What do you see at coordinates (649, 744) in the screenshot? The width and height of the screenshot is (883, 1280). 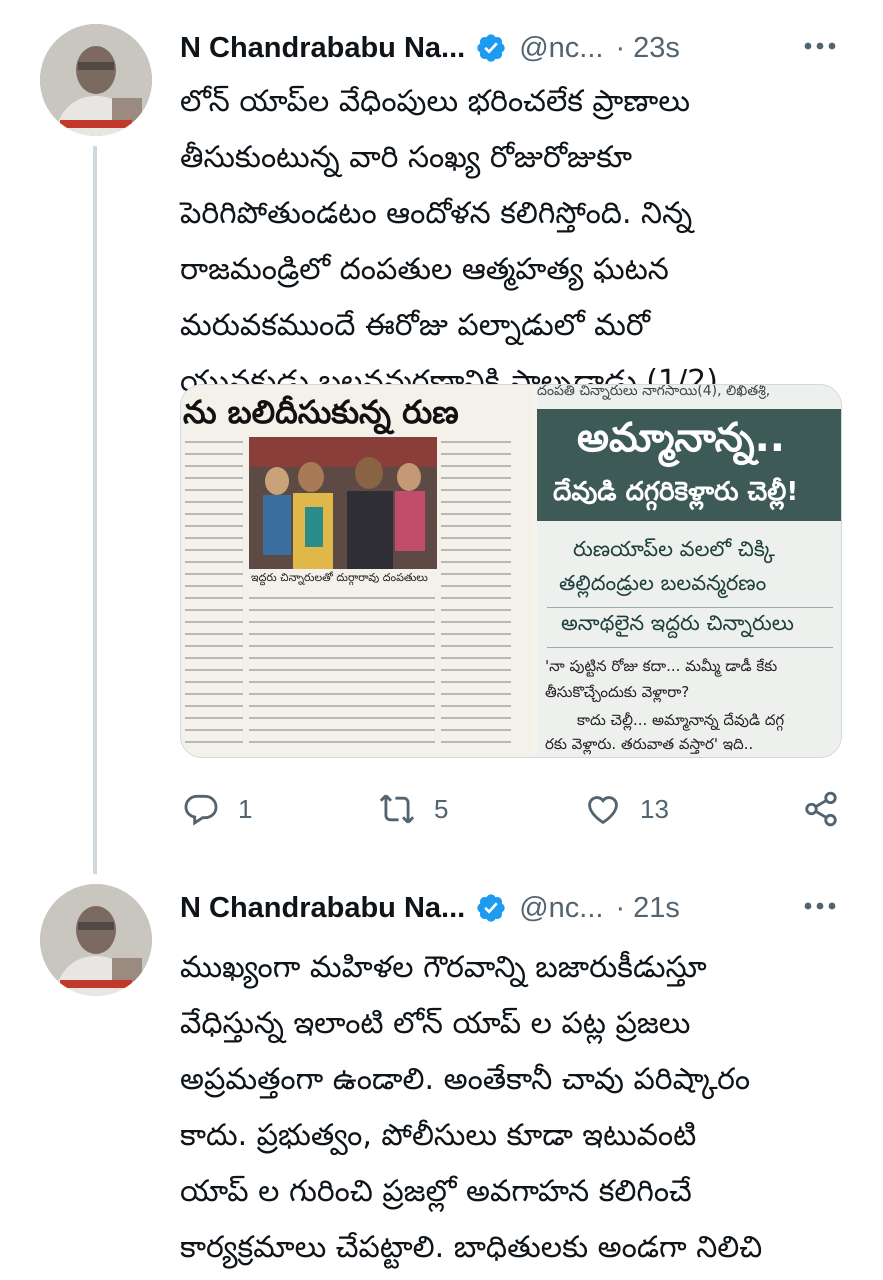 I see `clipping-quote-line: రకు వెళ్లారు. తరువాత వస్తార' ఇది..` at bounding box center [649, 744].